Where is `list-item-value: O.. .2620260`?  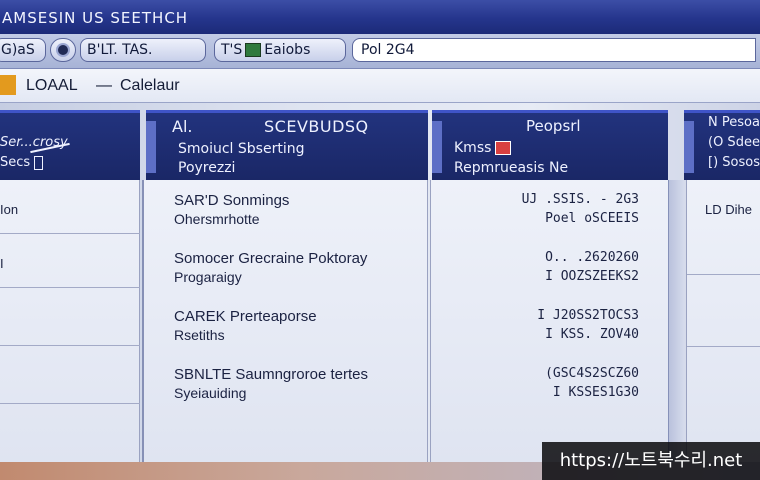
list-item-value: O.. .2620260 is located at coordinates (592, 257).